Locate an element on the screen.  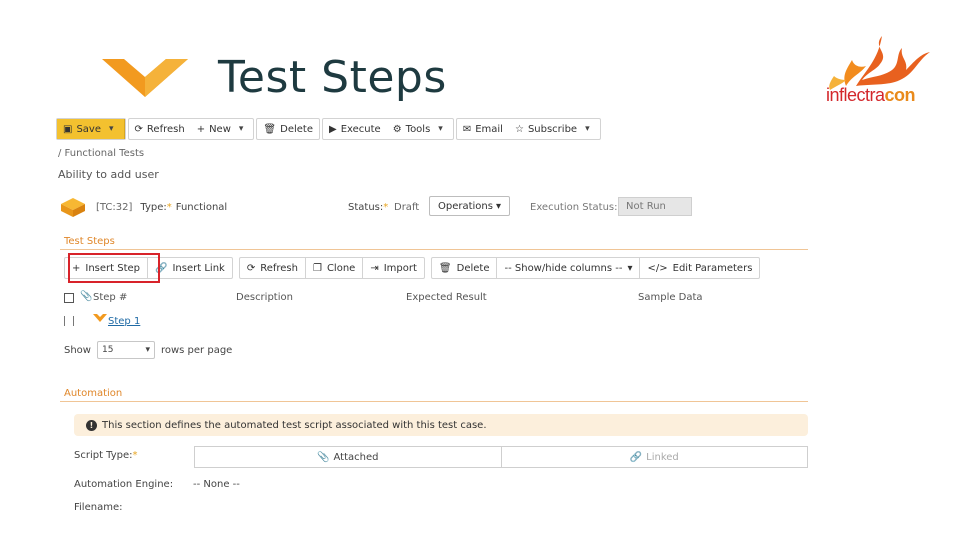
rows-per-page-suffix: rows per page is located at coordinates (196, 350).